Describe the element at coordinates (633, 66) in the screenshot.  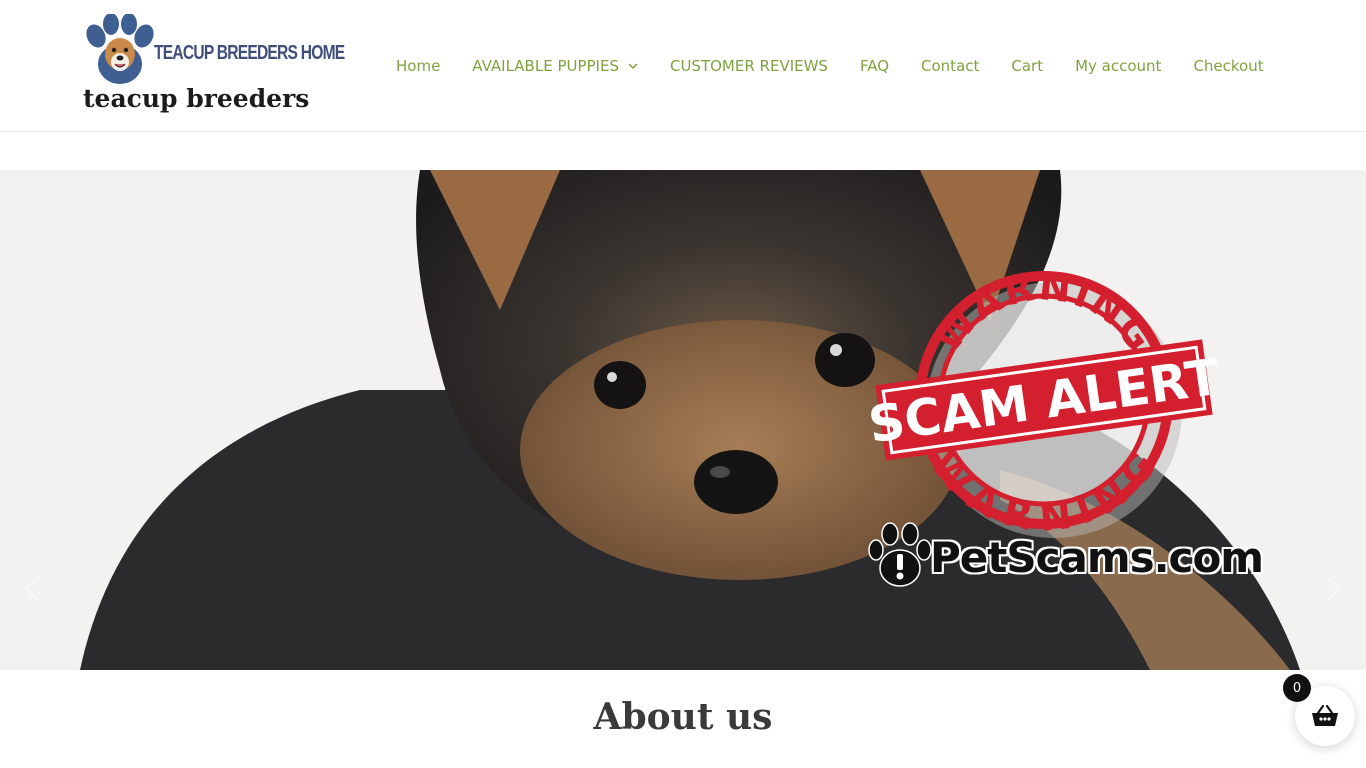
I see `chevron-down-icon` at that location.